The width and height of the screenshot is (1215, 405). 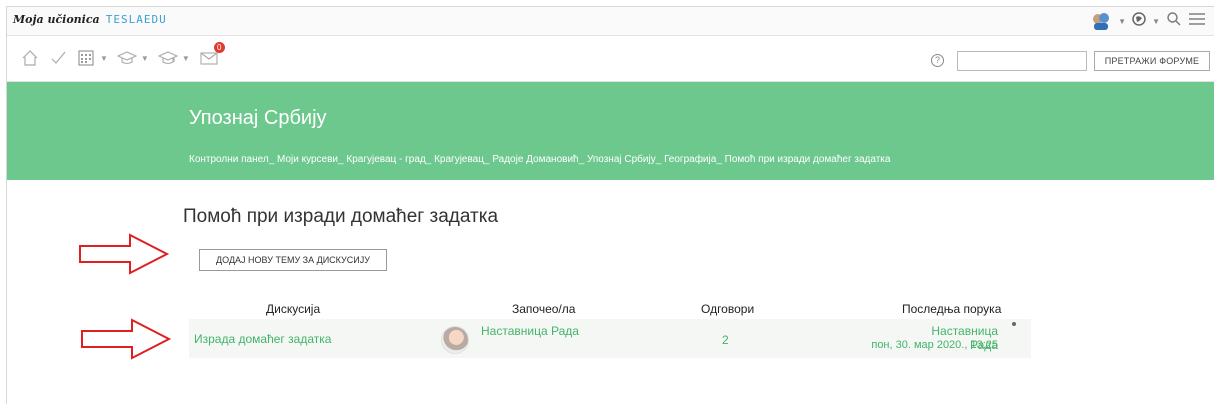 What do you see at coordinates (918, 345) in the screenshot?
I see `last-post-date-link: пон, 30. мар 2020., 13:25` at bounding box center [918, 345].